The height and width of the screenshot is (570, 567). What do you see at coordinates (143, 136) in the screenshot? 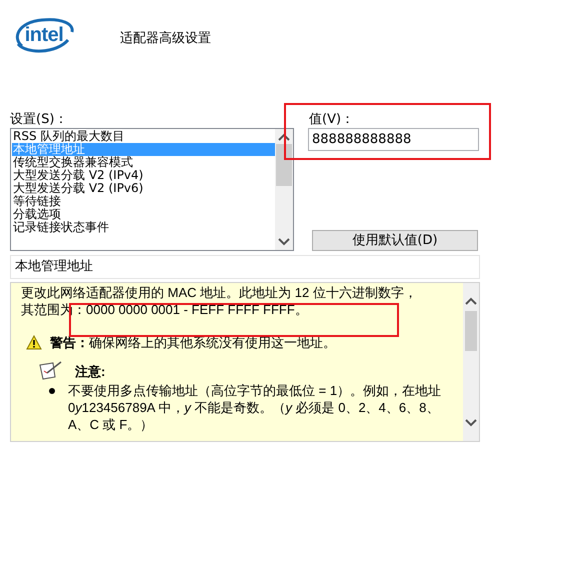
I see `settings-item: RSS 队列的最大数目` at bounding box center [143, 136].